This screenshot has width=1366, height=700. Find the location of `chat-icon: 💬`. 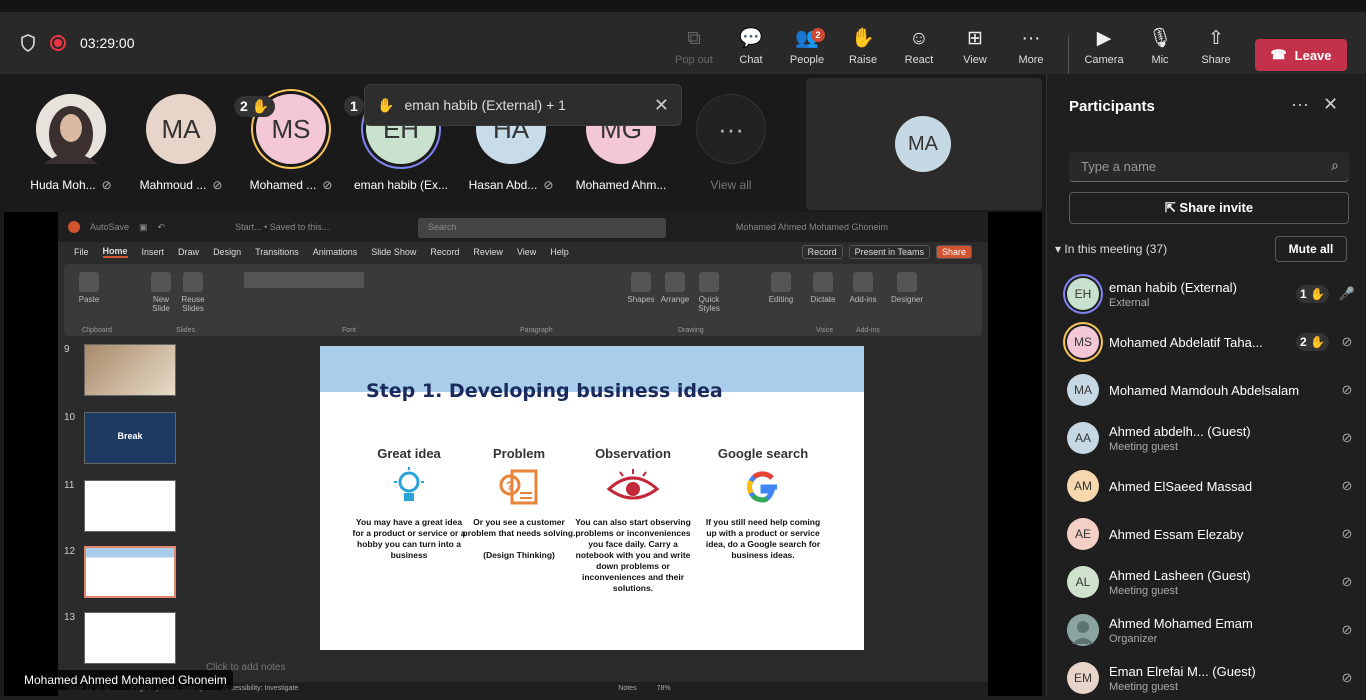

chat-icon: 💬 is located at coordinates (751, 38).